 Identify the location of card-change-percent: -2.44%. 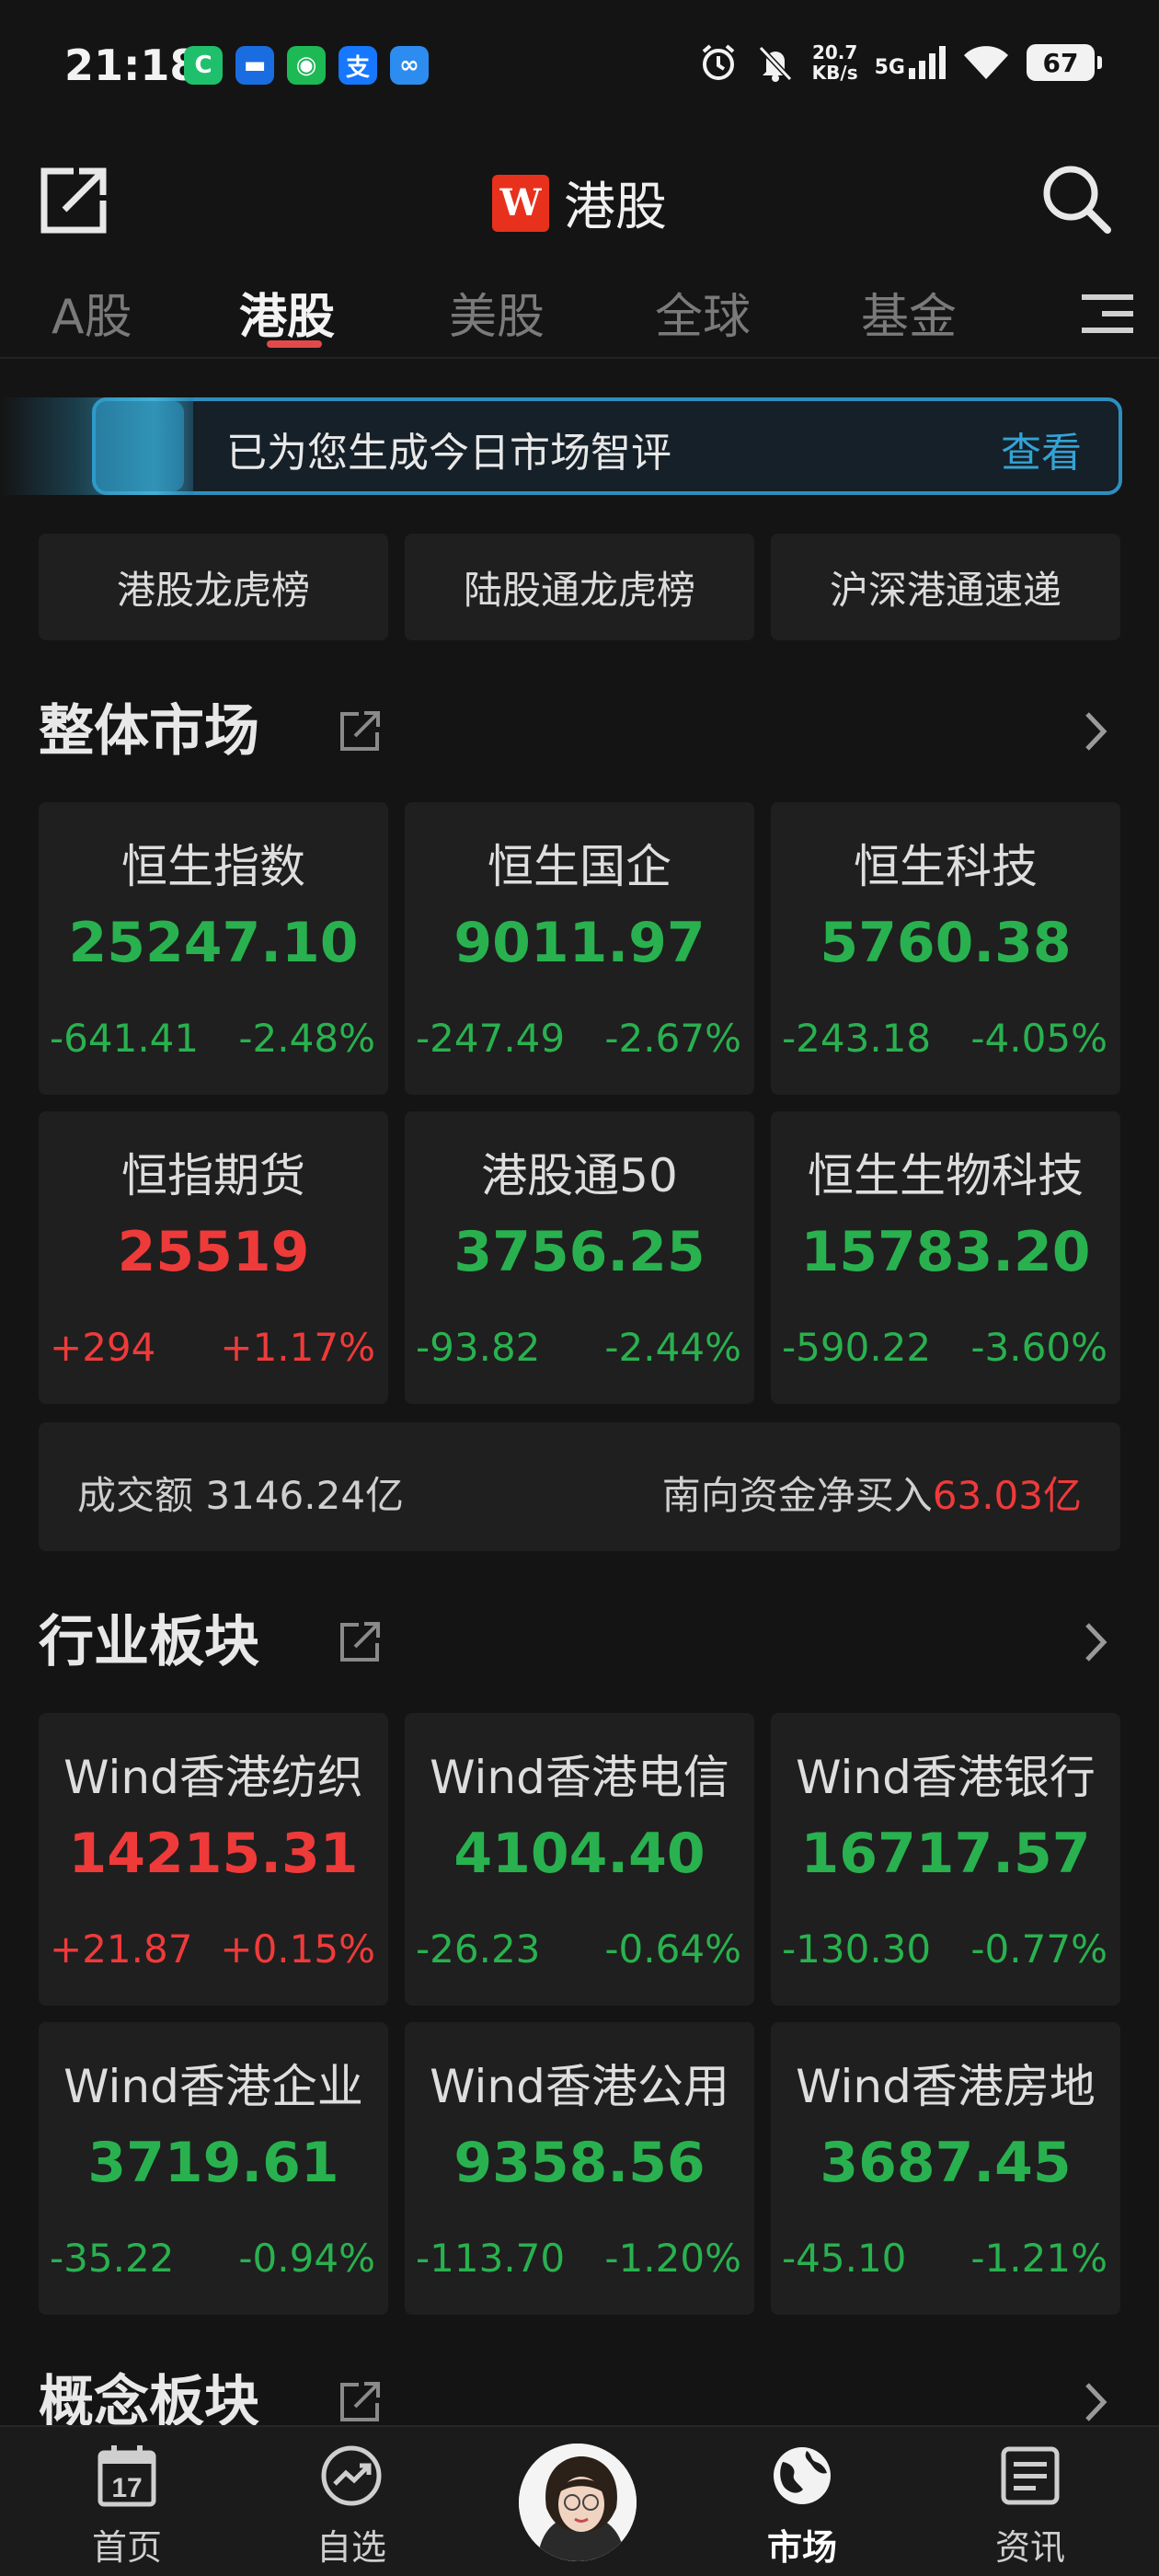
(672, 1347).